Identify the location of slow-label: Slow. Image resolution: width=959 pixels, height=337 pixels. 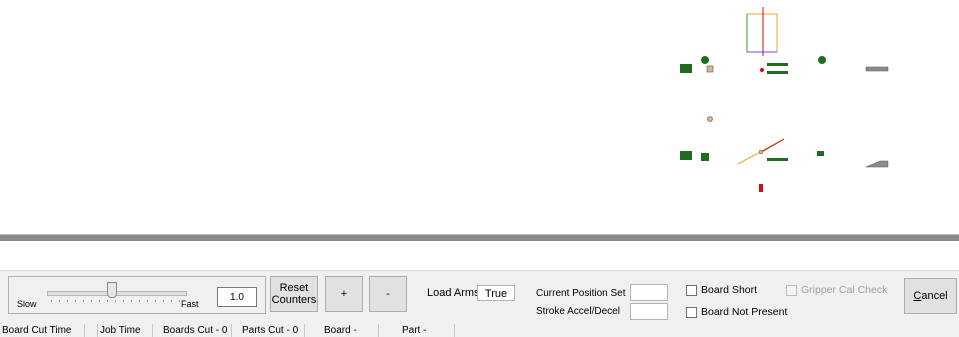
(27, 304).